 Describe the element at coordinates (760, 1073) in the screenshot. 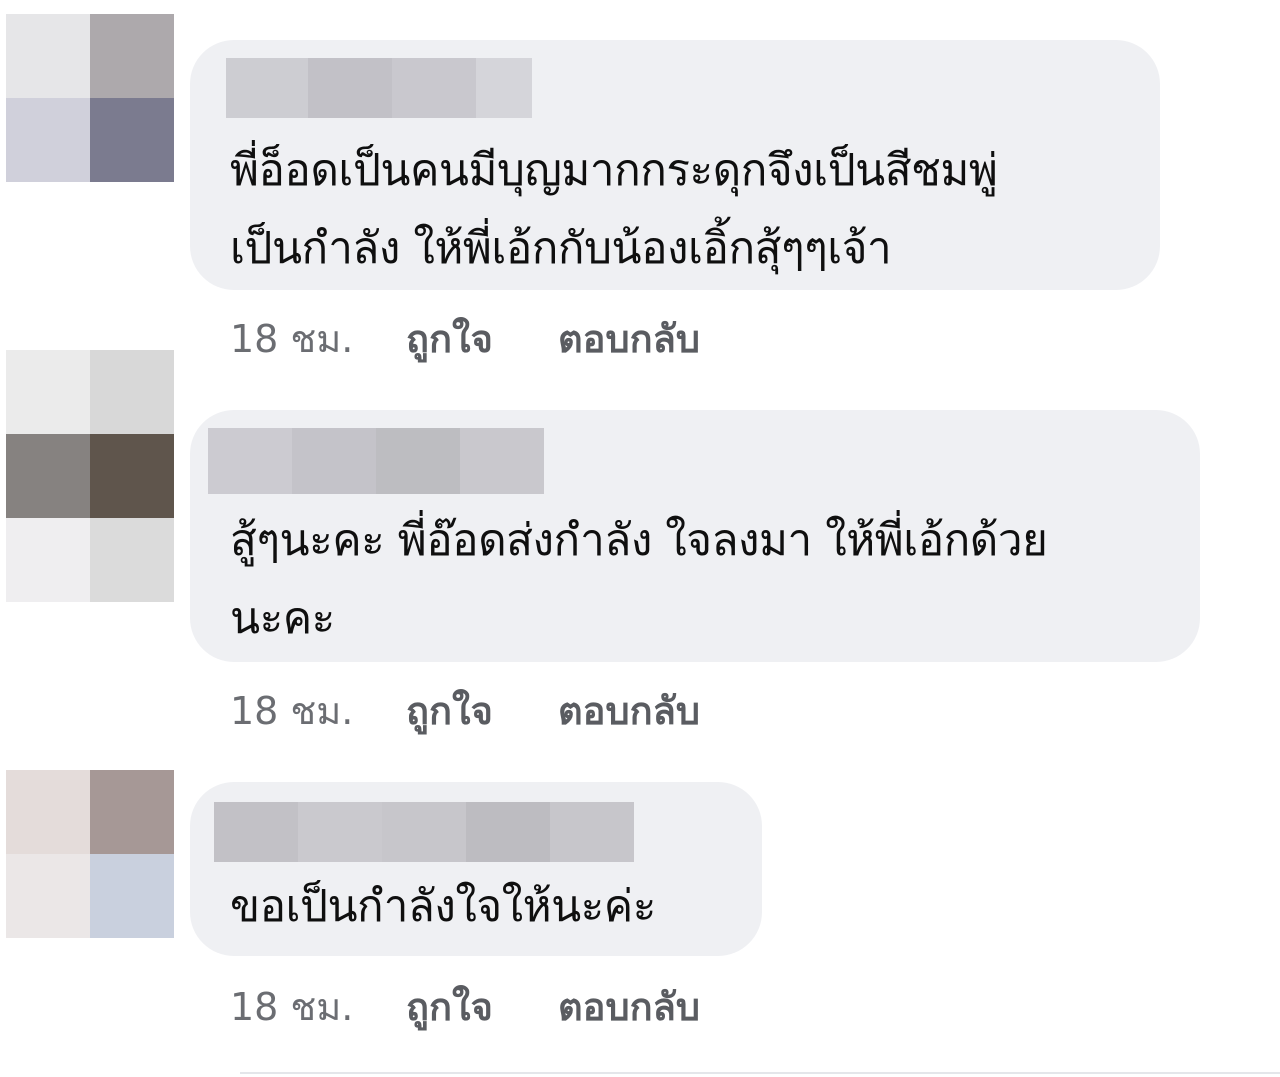

I see `section-divider` at that location.